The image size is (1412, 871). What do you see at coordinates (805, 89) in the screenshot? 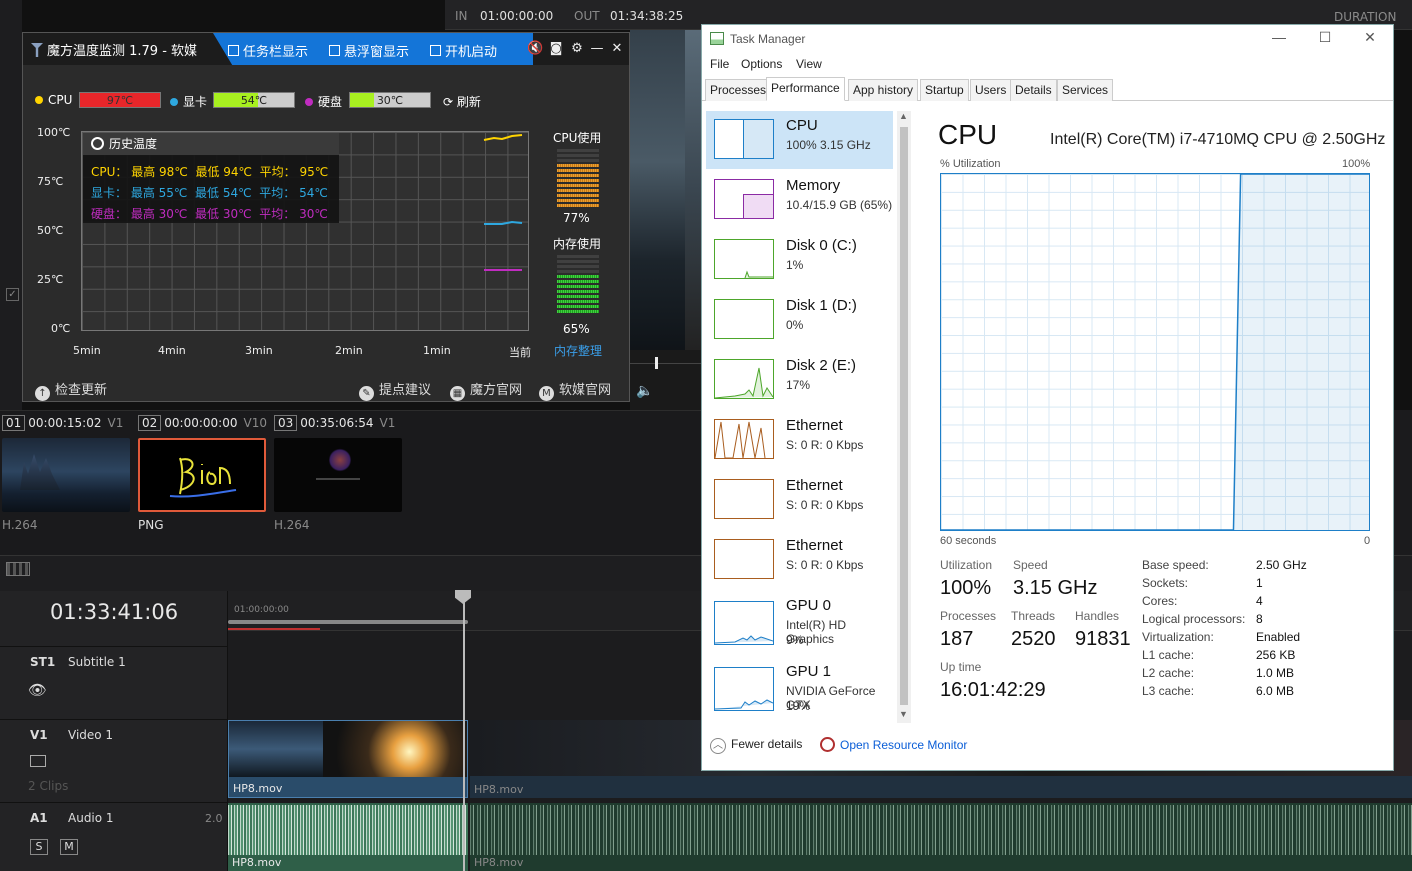
I see `tab-performance: Performance` at bounding box center [805, 89].